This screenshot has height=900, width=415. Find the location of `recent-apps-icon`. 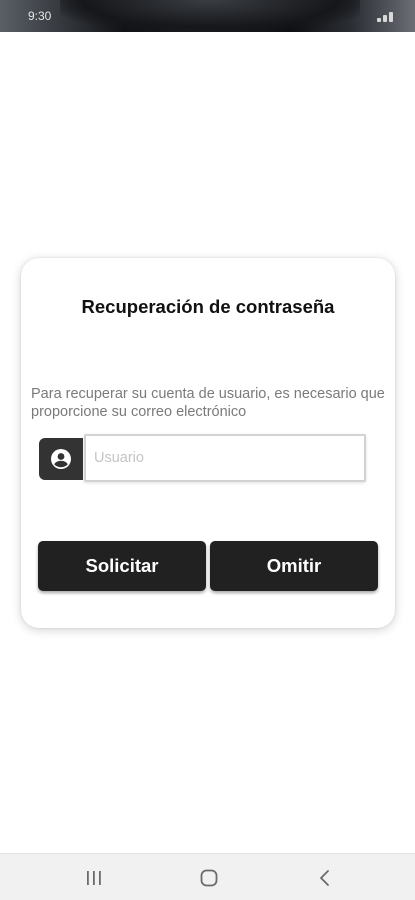

recent-apps-icon is located at coordinates (94, 878).